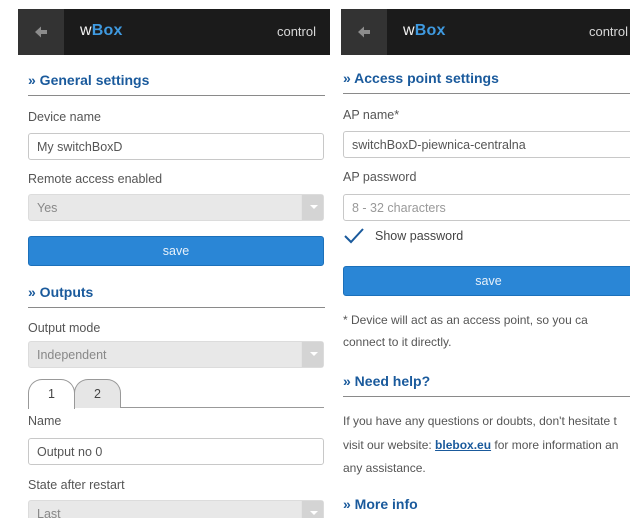 This screenshot has width=630, height=518. What do you see at coordinates (463, 445) in the screenshot?
I see `blebox-link: blebox.eu` at bounding box center [463, 445].